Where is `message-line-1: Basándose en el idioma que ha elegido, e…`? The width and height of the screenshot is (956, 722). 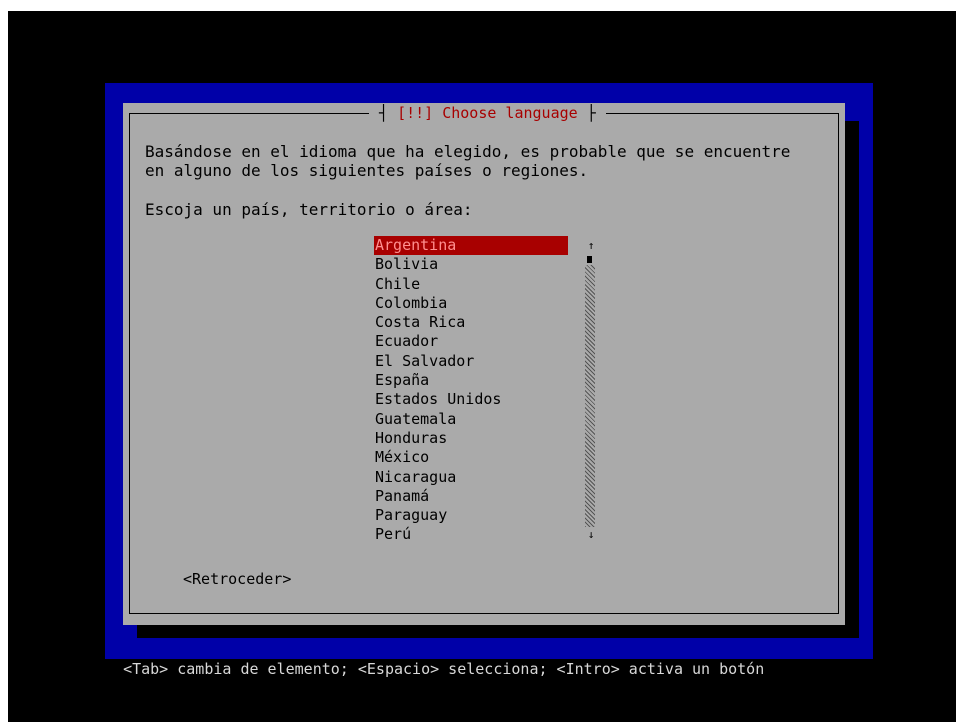 message-line-1: Basándose en el idioma que ha elegido, e… is located at coordinates (468, 151).